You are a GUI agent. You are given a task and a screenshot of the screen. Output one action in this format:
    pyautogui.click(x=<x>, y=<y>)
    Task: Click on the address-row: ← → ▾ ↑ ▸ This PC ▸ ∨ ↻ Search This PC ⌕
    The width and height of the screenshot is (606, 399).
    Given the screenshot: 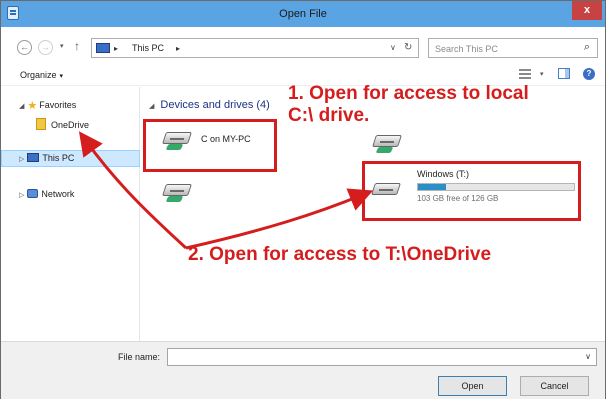 What is the action you would take?
    pyautogui.click(x=303, y=46)
    